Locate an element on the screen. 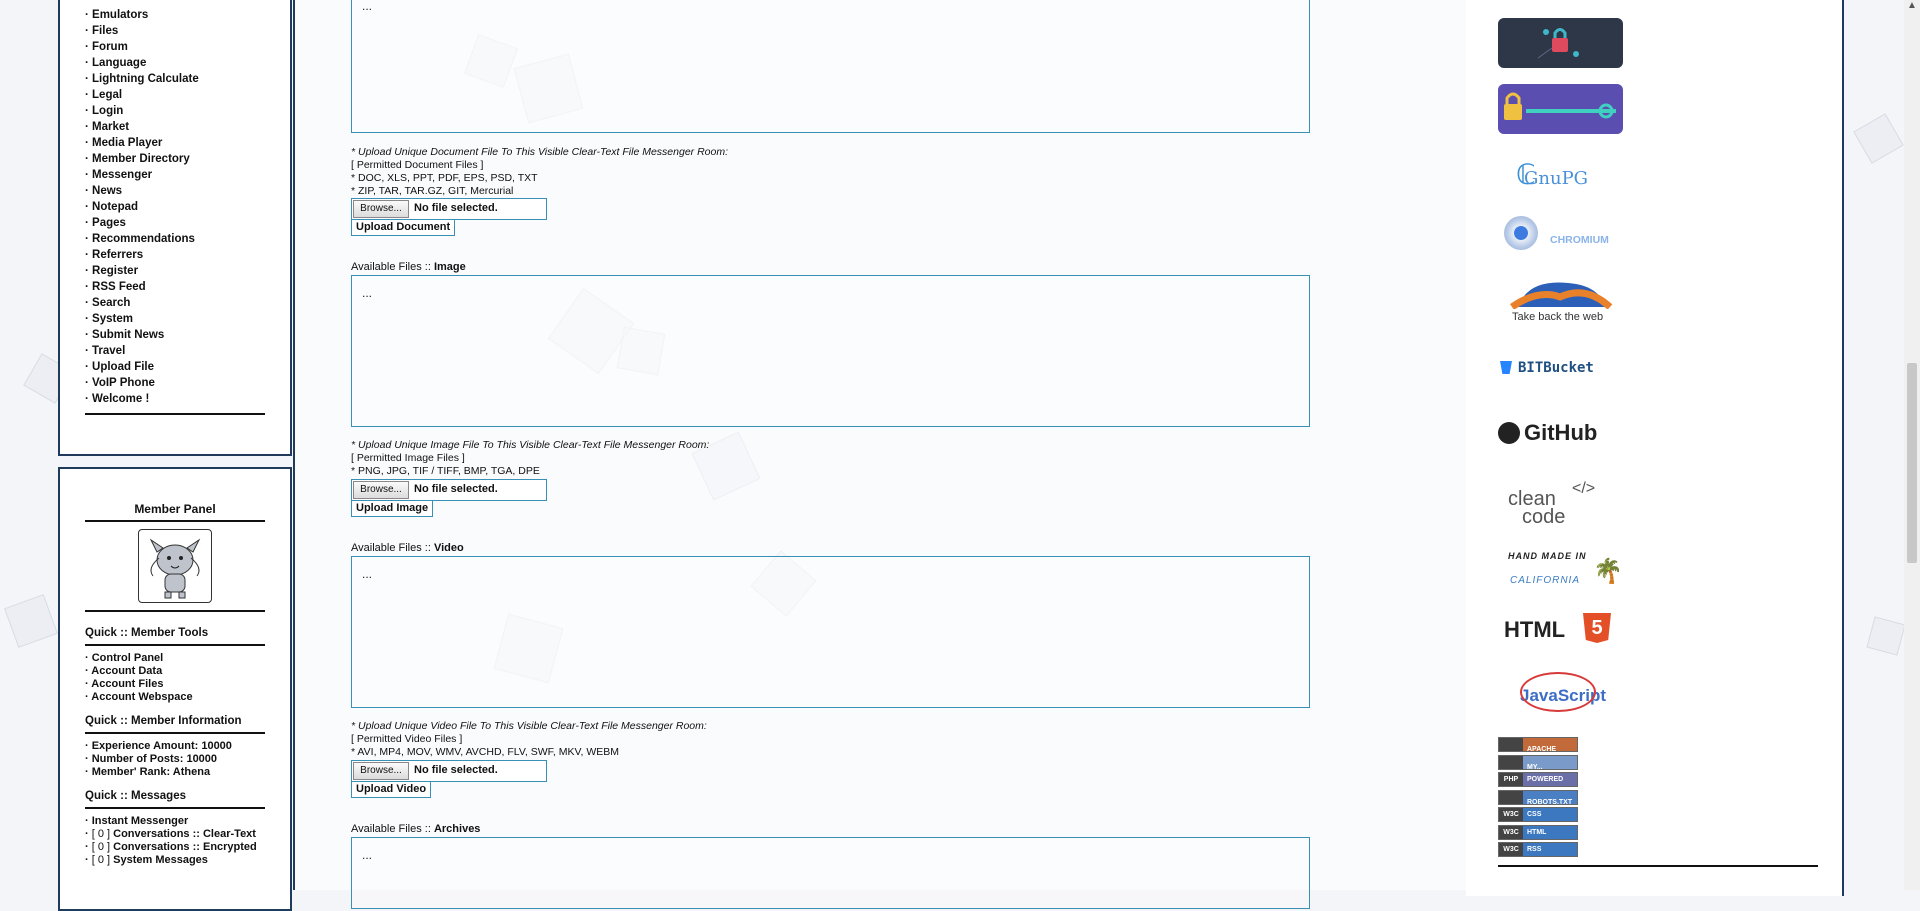 The height and width of the screenshot is (911, 1920). page-scrollbar: ▲ is located at coordinates (1912, 445).